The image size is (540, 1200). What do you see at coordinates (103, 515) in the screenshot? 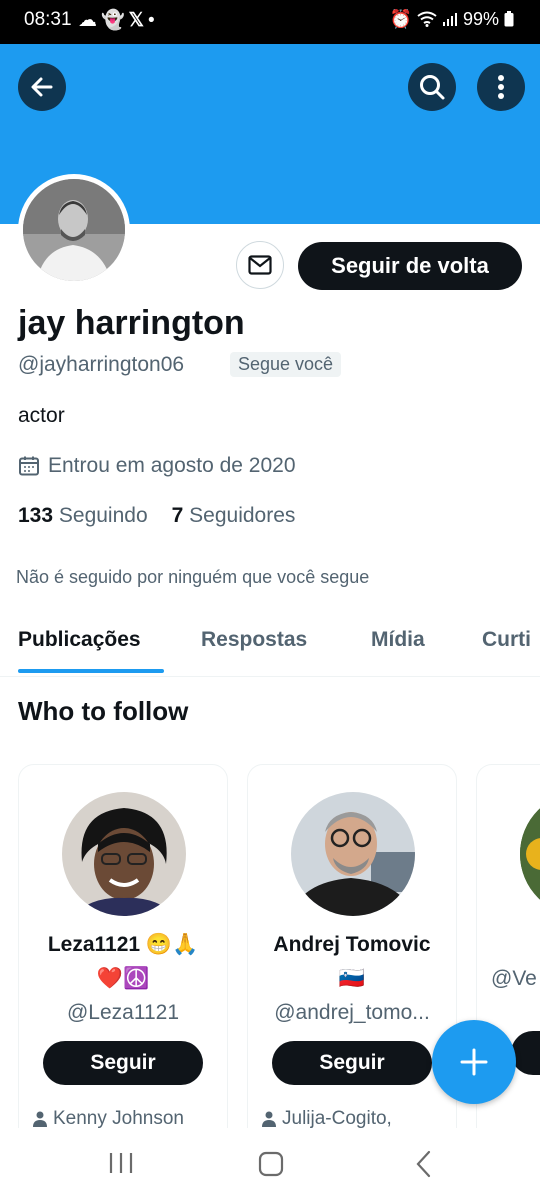
I see `following-label: Seguindo` at bounding box center [103, 515].